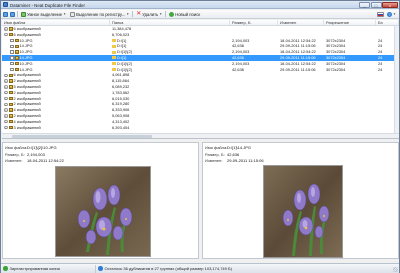  Describe the element at coordinates (43, 14) in the screenshot. I see `smart-select-button: Умное выделение ▼` at that location.